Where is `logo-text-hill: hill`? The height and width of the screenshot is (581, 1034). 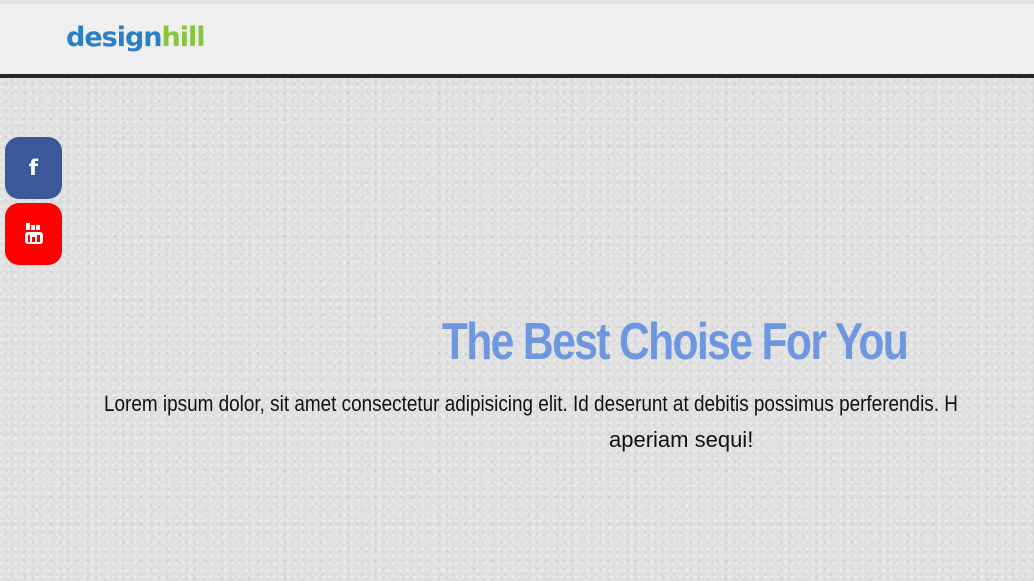
logo-text-hill: hill is located at coordinates (183, 37).